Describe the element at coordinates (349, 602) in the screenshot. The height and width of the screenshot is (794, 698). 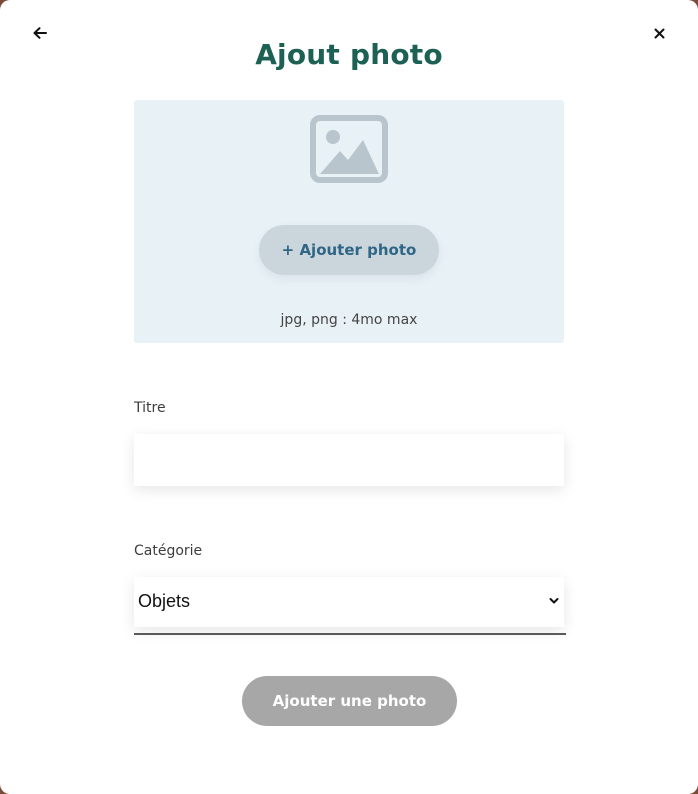
I see `category-select: Objets` at that location.